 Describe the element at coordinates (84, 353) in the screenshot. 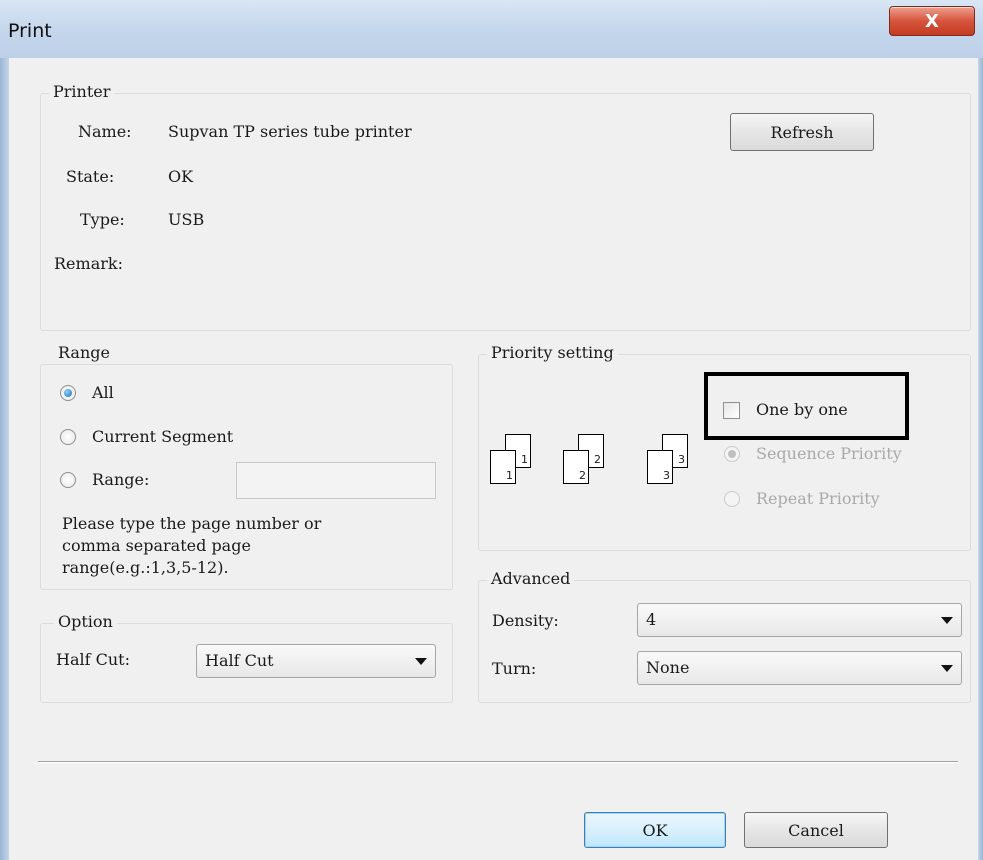

I see `range-legend: Range` at that location.